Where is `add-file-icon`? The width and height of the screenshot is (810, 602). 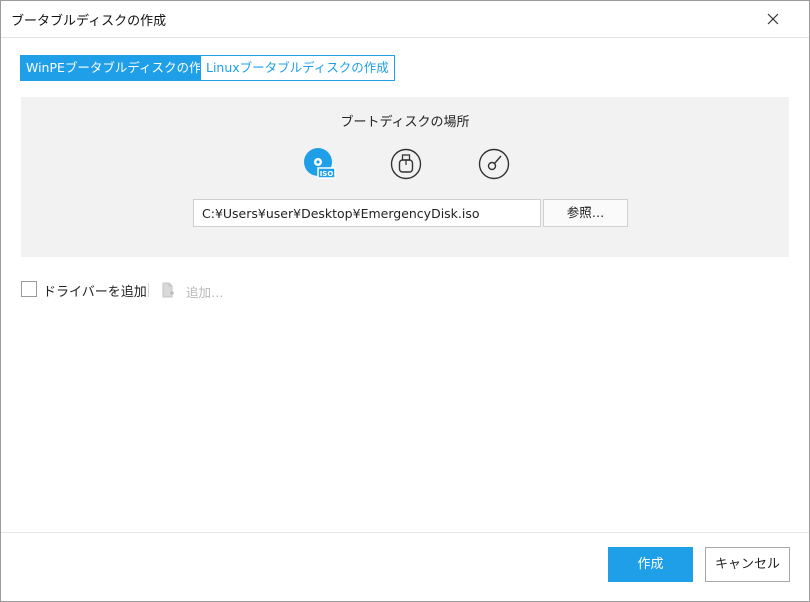 add-file-icon is located at coordinates (168, 292).